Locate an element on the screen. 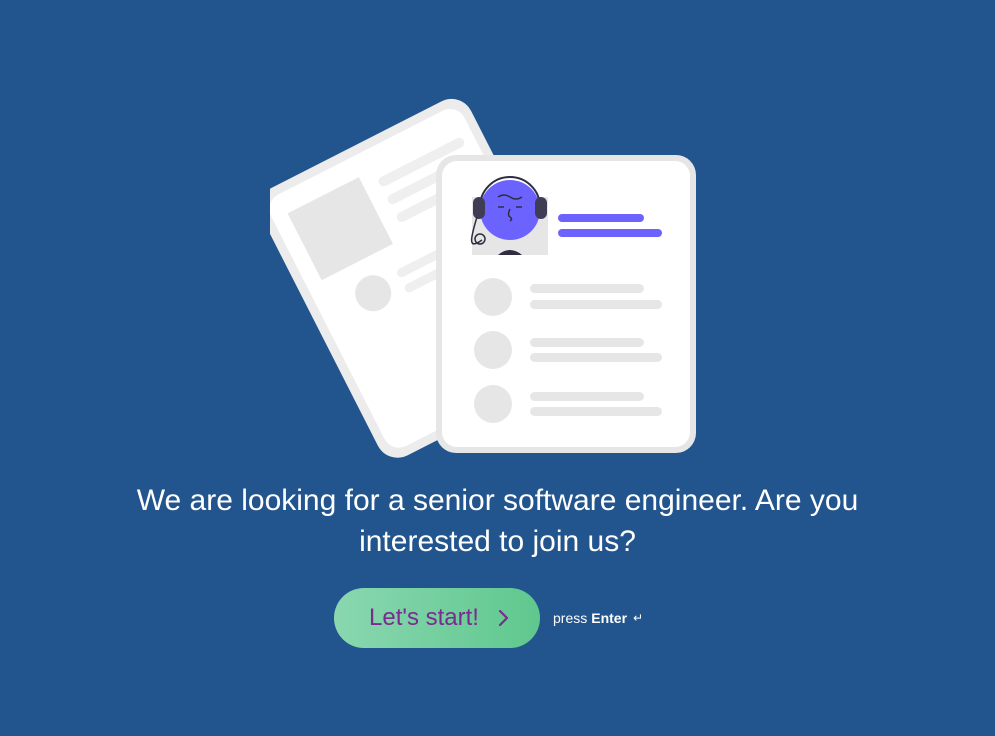  start-button-label: Let's start! is located at coordinates (424, 617).